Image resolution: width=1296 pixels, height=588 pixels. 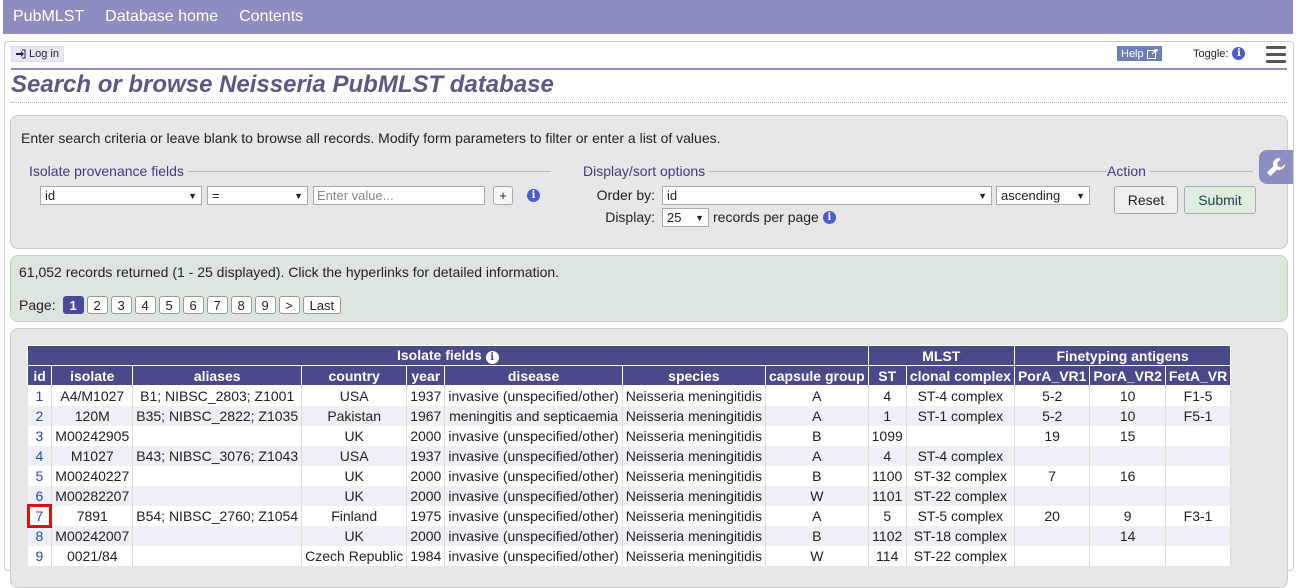 What do you see at coordinates (40, 556) in the screenshot?
I see `isolate-id-link: 9` at bounding box center [40, 556].